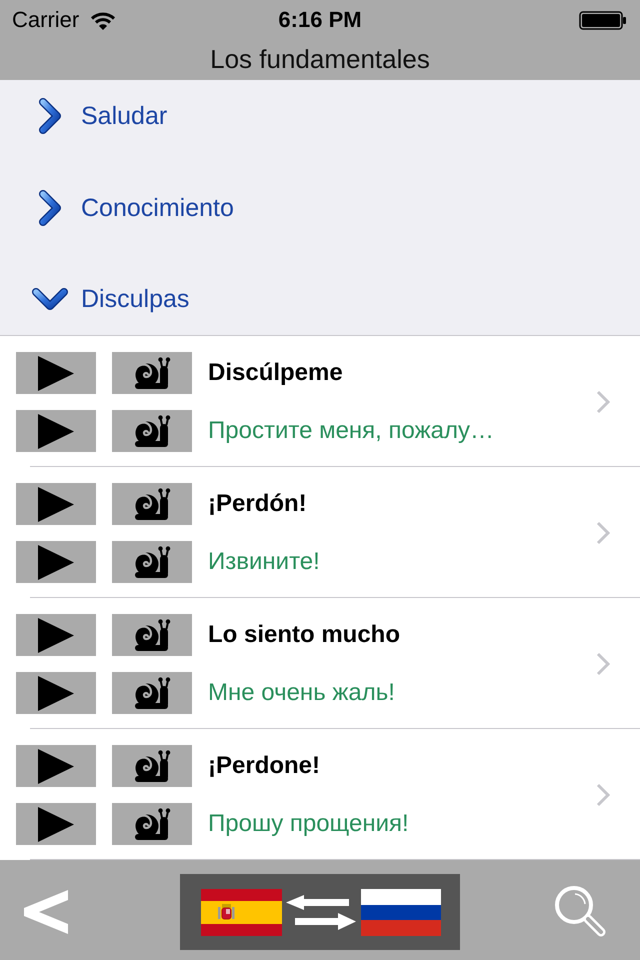 The image size is (640, 960). Describe the element at coordinates (320, 59) in the screenshot. I see `screen-title: Los fundamentales` at that location.